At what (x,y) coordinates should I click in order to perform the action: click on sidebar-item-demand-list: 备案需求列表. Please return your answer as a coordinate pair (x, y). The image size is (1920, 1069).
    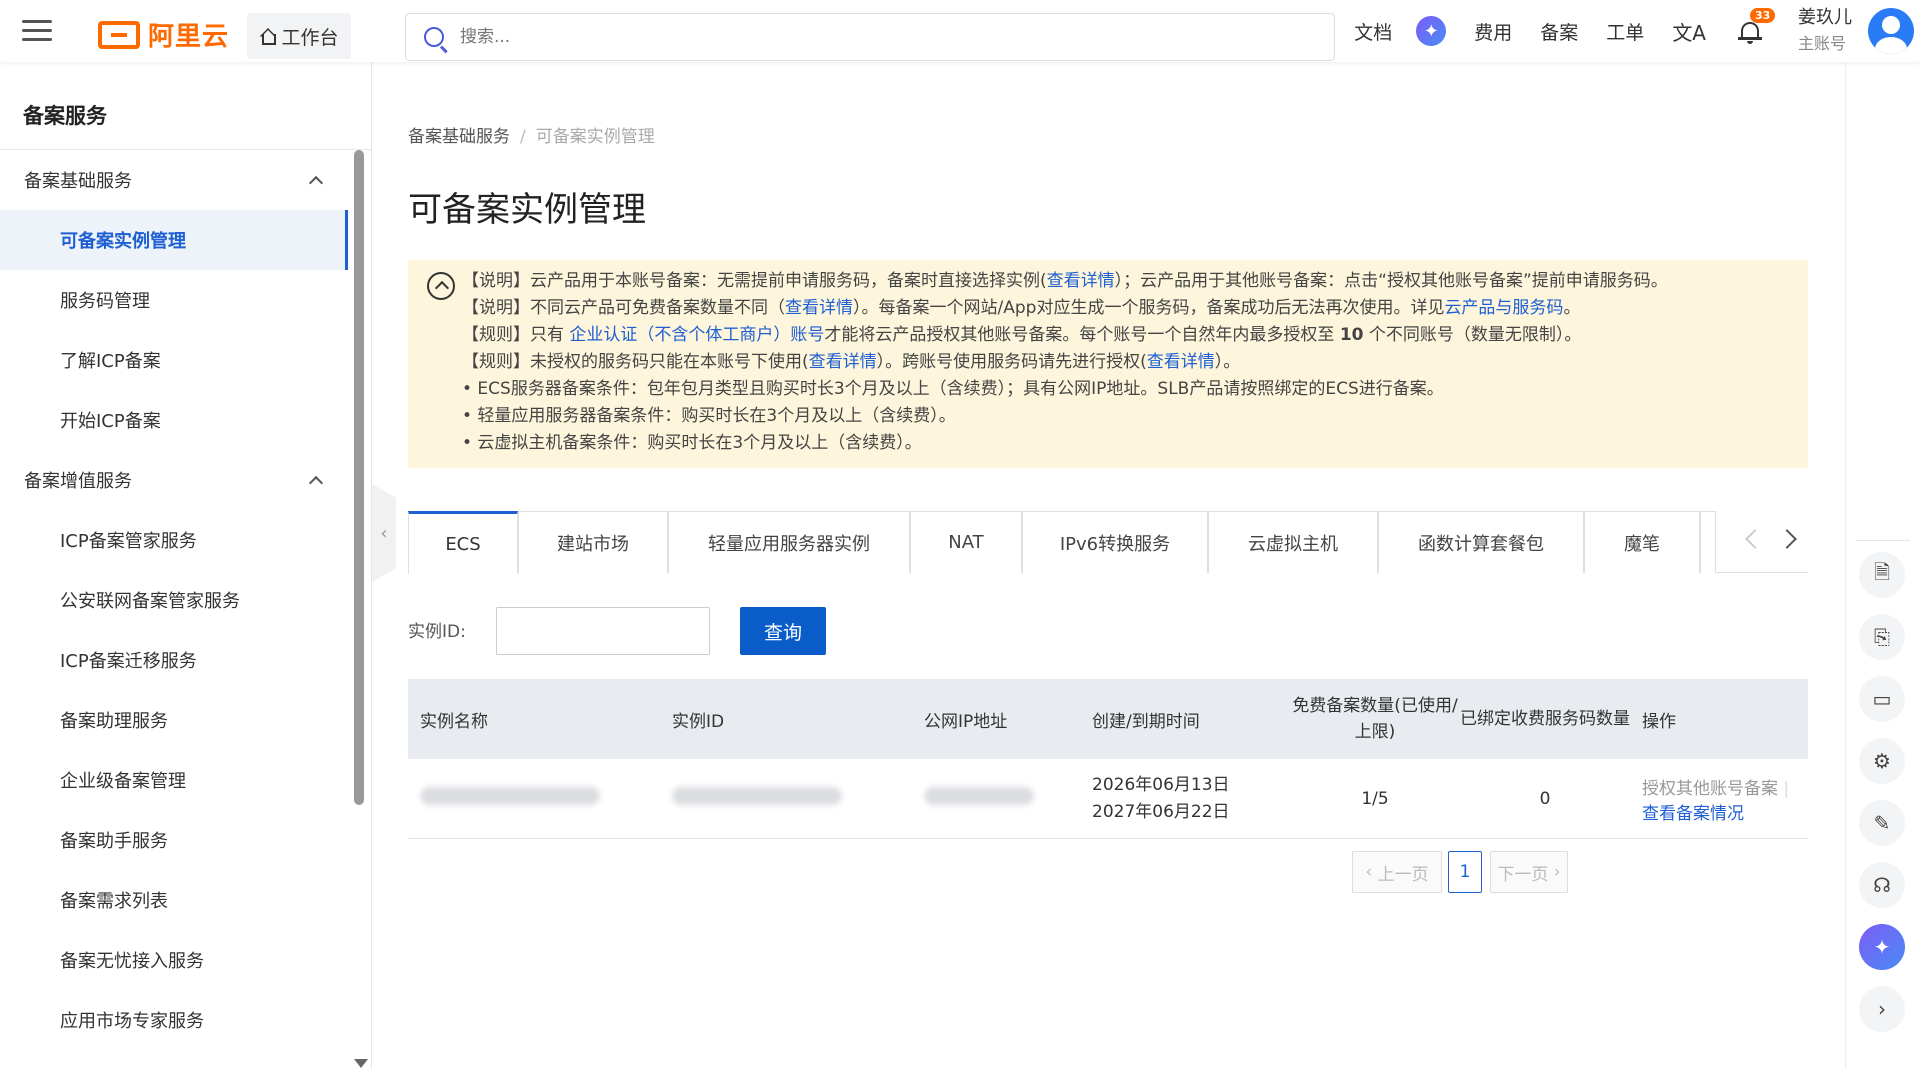
    Looking at the image, I should click on (174, 900).